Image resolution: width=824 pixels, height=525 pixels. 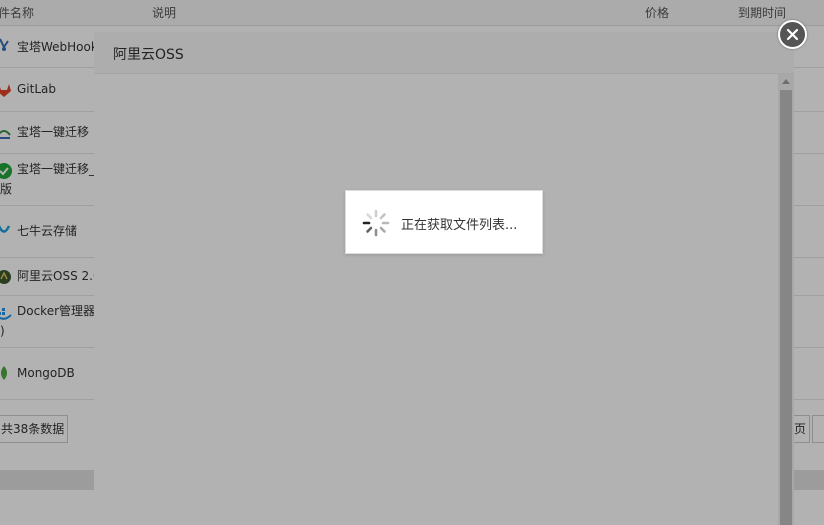 I want to click on close-button, so click(x=792, y=34).